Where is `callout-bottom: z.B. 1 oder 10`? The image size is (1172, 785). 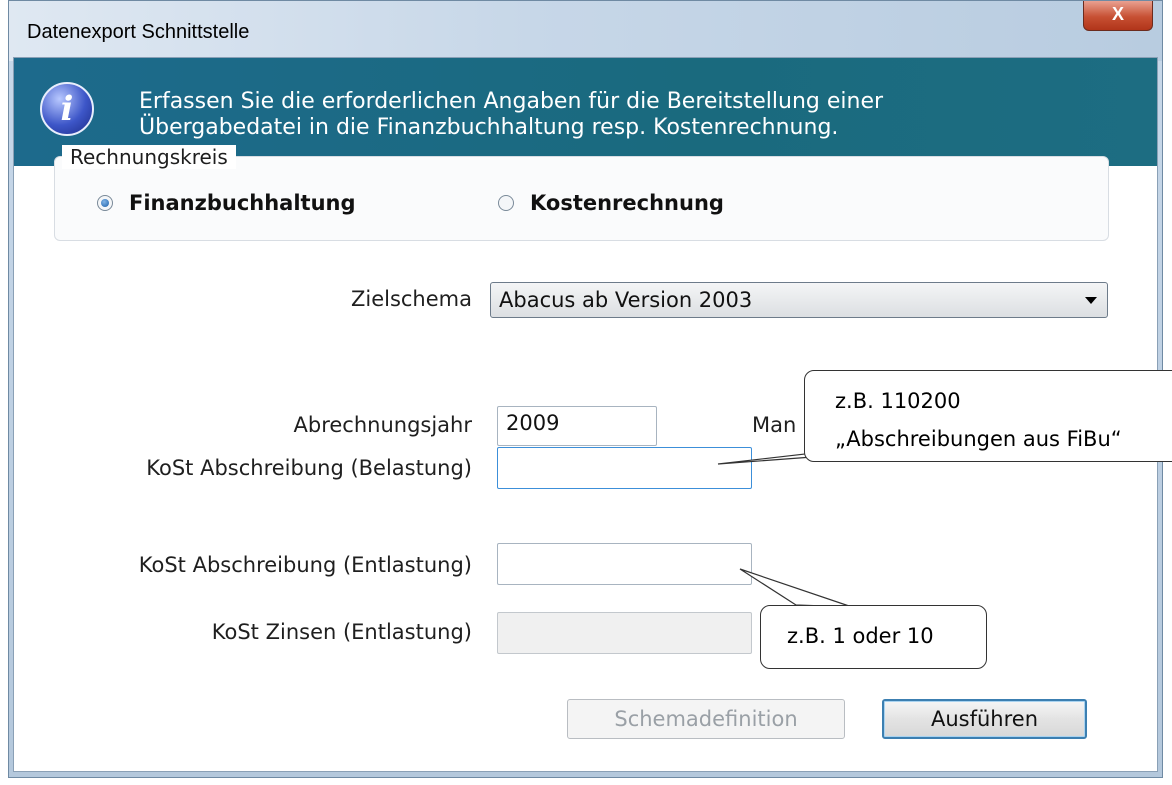 callout-bottom: z.B. 1 oder 10 is located at coordinates (873, 637).